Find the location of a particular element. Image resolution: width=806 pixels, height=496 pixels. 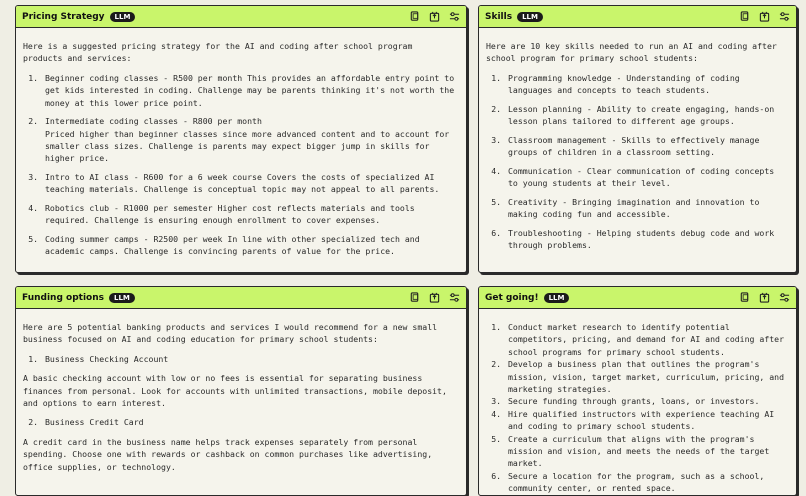

funding-list-2: Business Credit Card is located at coordinates (239, 422).